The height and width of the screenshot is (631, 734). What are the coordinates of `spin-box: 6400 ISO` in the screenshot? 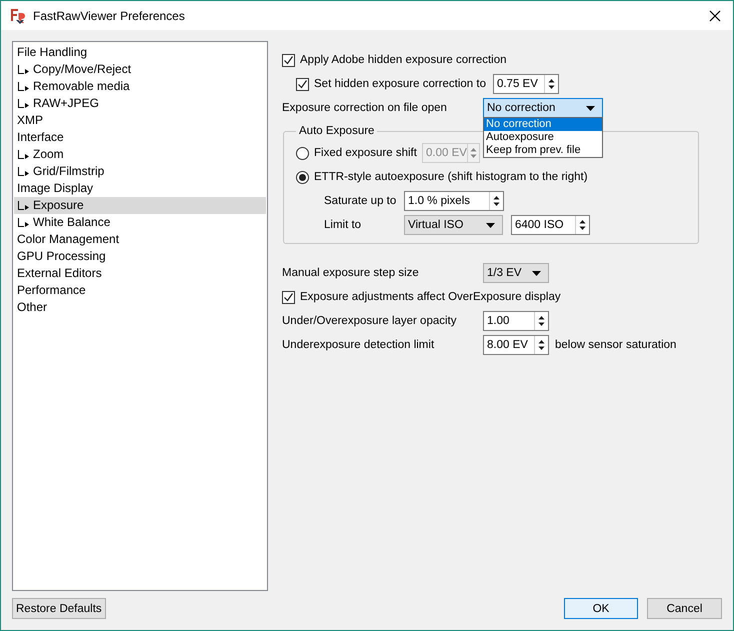 It's located at (550, 225).